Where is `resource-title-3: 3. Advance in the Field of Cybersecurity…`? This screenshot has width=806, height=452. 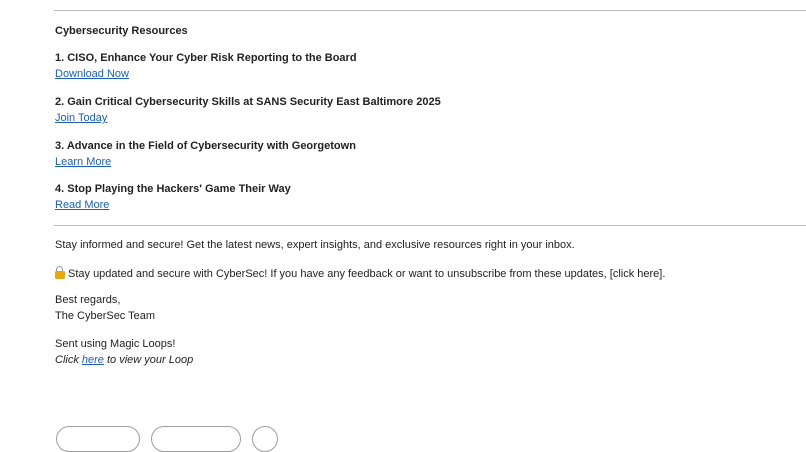
resource-title-3: 3. Advance in the Field of Cybersecurity… is located at coordinates (205, 146).